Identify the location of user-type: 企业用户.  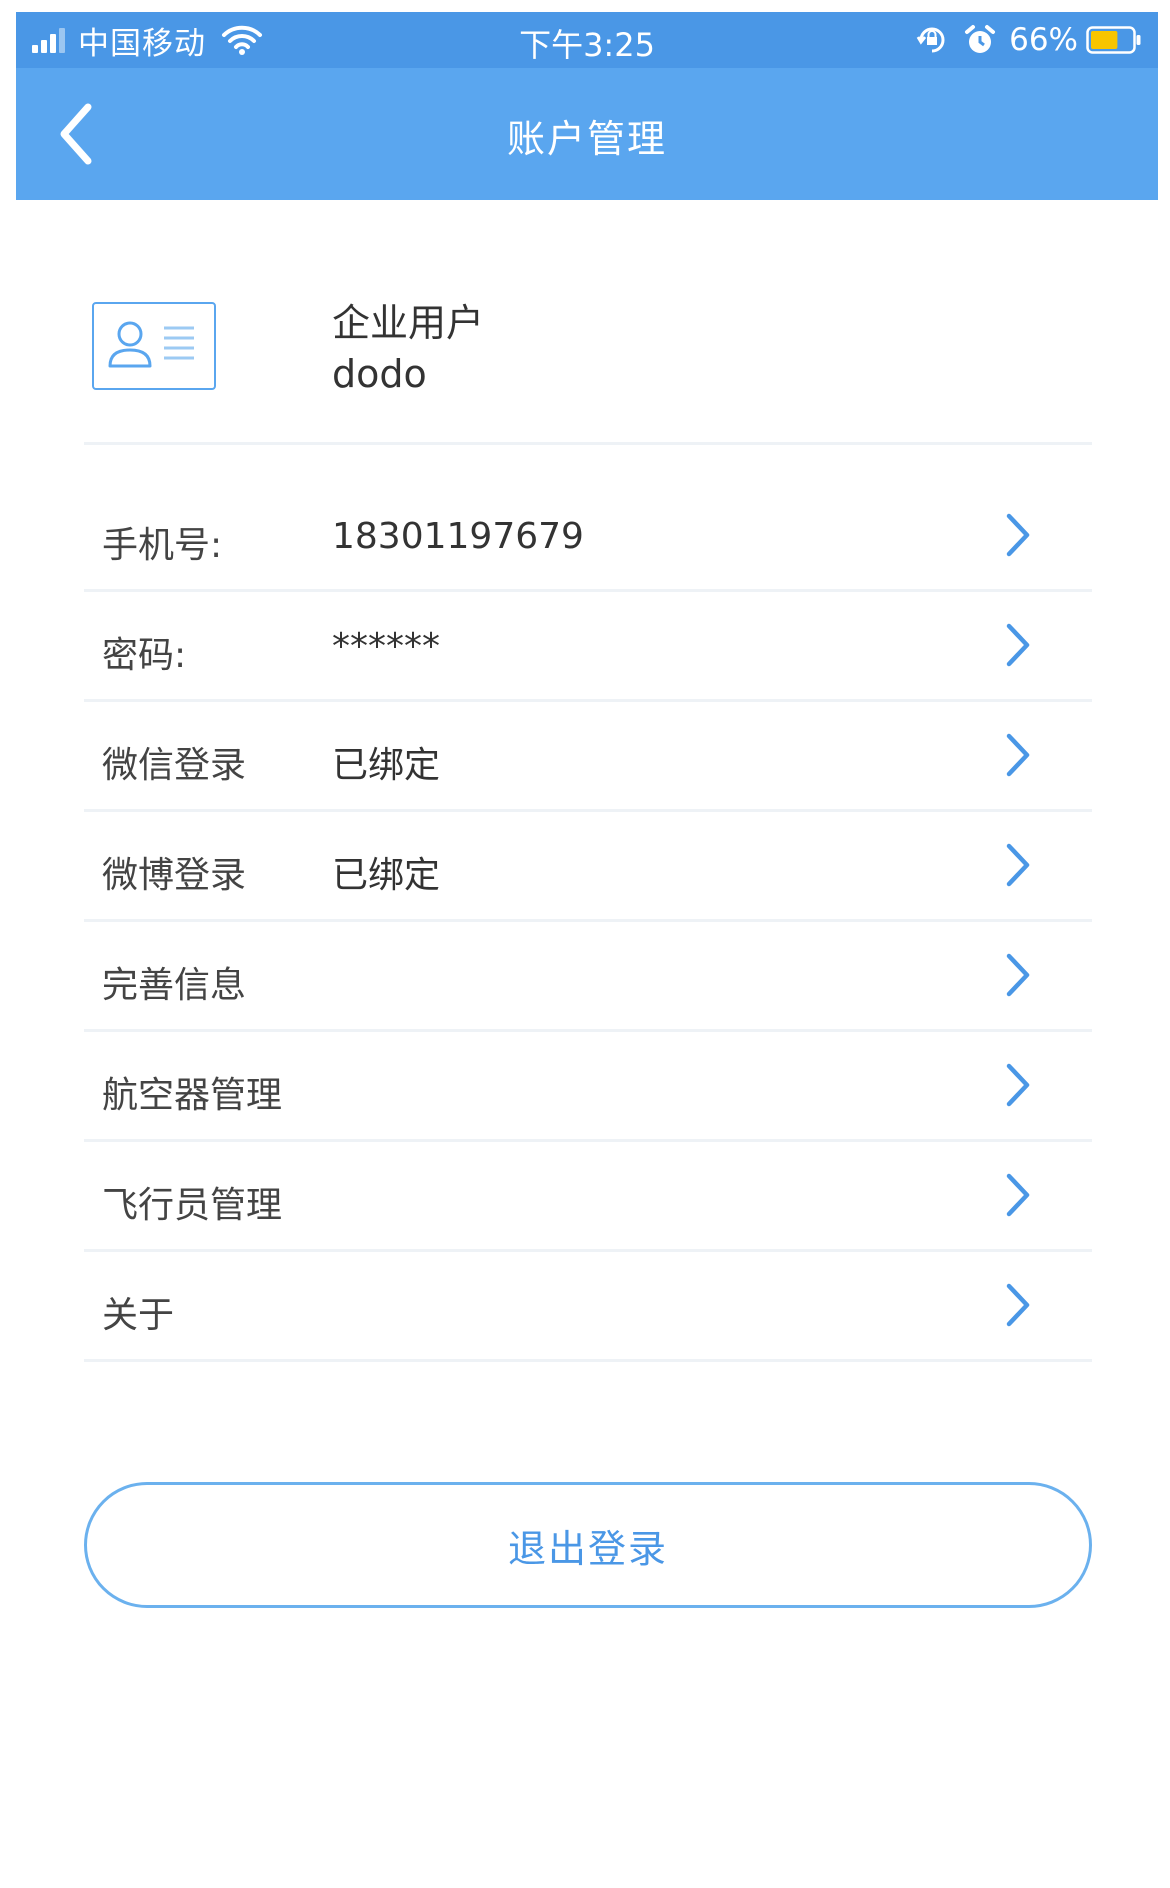
(408, 323).